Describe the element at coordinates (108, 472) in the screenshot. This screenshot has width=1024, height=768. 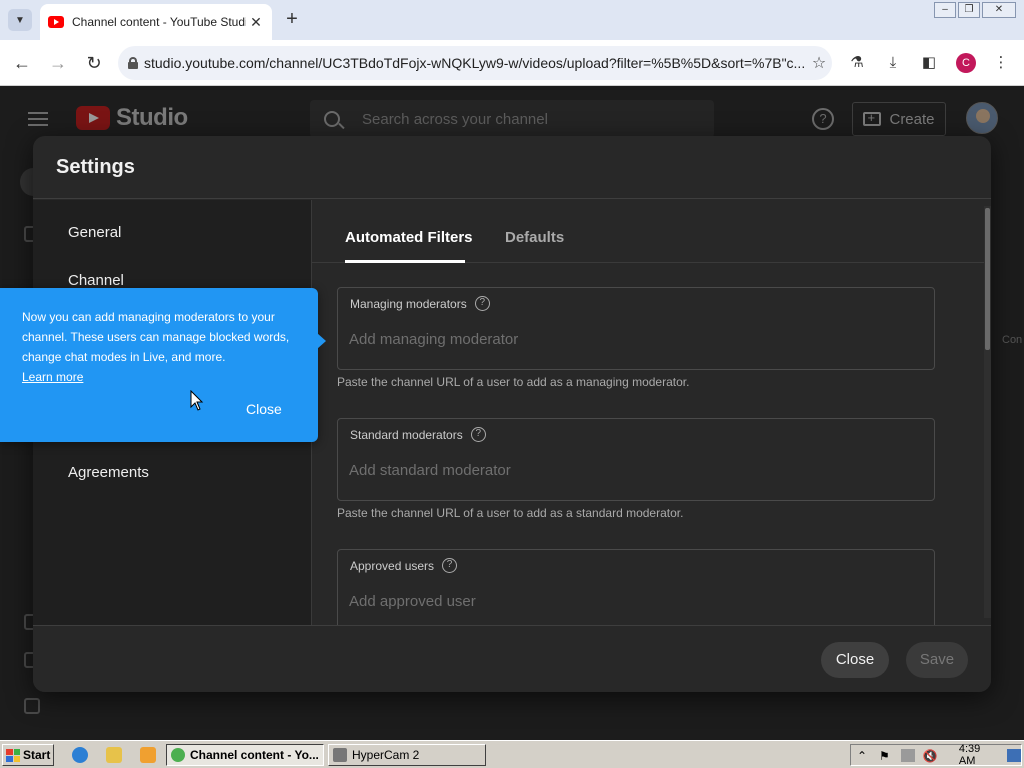
I see `settings-nav-agreements: Agreements` at that location.